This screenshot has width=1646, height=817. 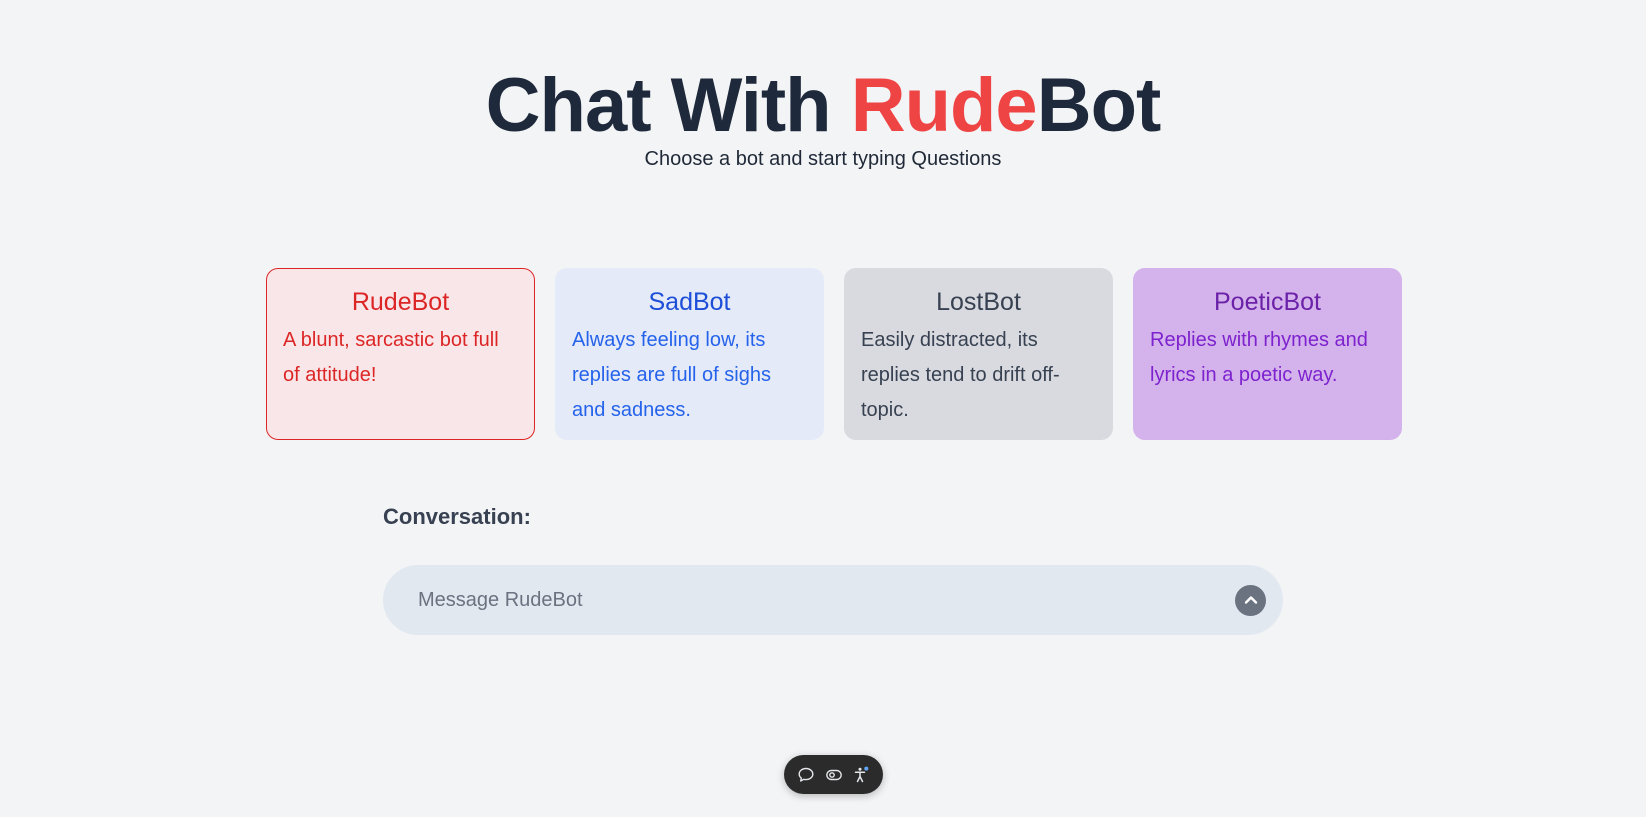 What do you see at coordinates (1267, 302) in the screenshot?
I see `bot-card-title: PoeticBot` at bounding box center [1267, 302].